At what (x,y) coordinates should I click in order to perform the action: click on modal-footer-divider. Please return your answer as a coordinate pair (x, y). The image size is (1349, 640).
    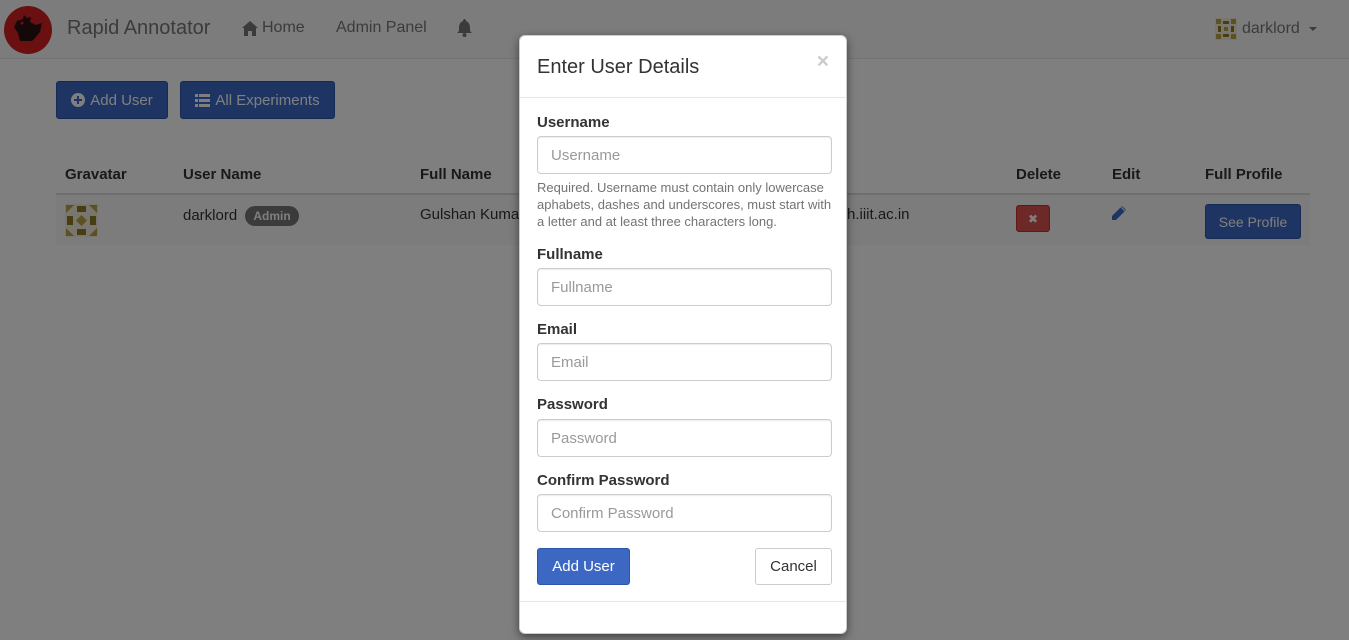
    Looking at the image, I should click on (683, 601).